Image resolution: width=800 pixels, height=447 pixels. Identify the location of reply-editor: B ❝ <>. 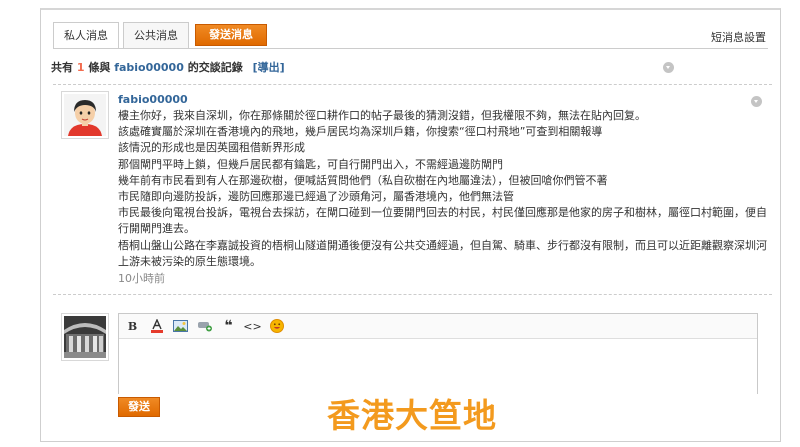
(438, 353).